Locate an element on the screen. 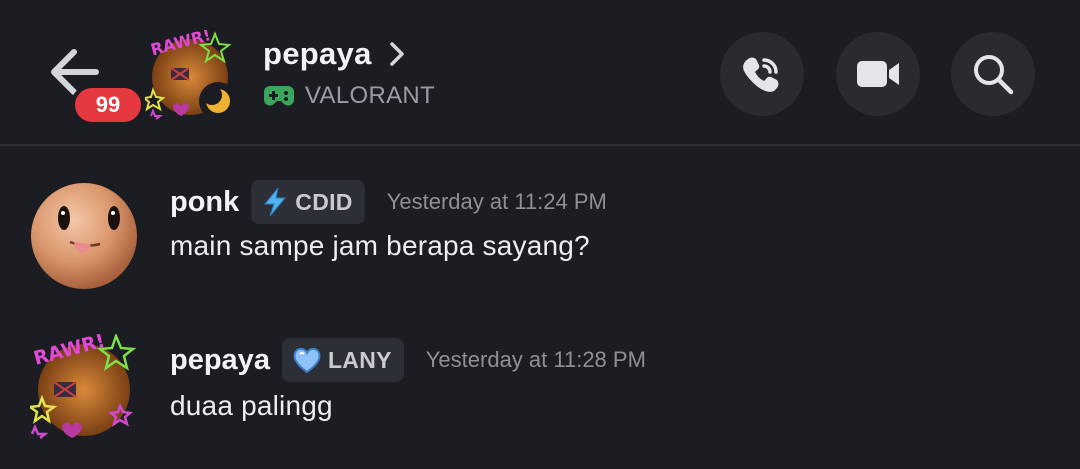 The image size is (1080, 469). voice-call-button is located at coordinates (762, 74).